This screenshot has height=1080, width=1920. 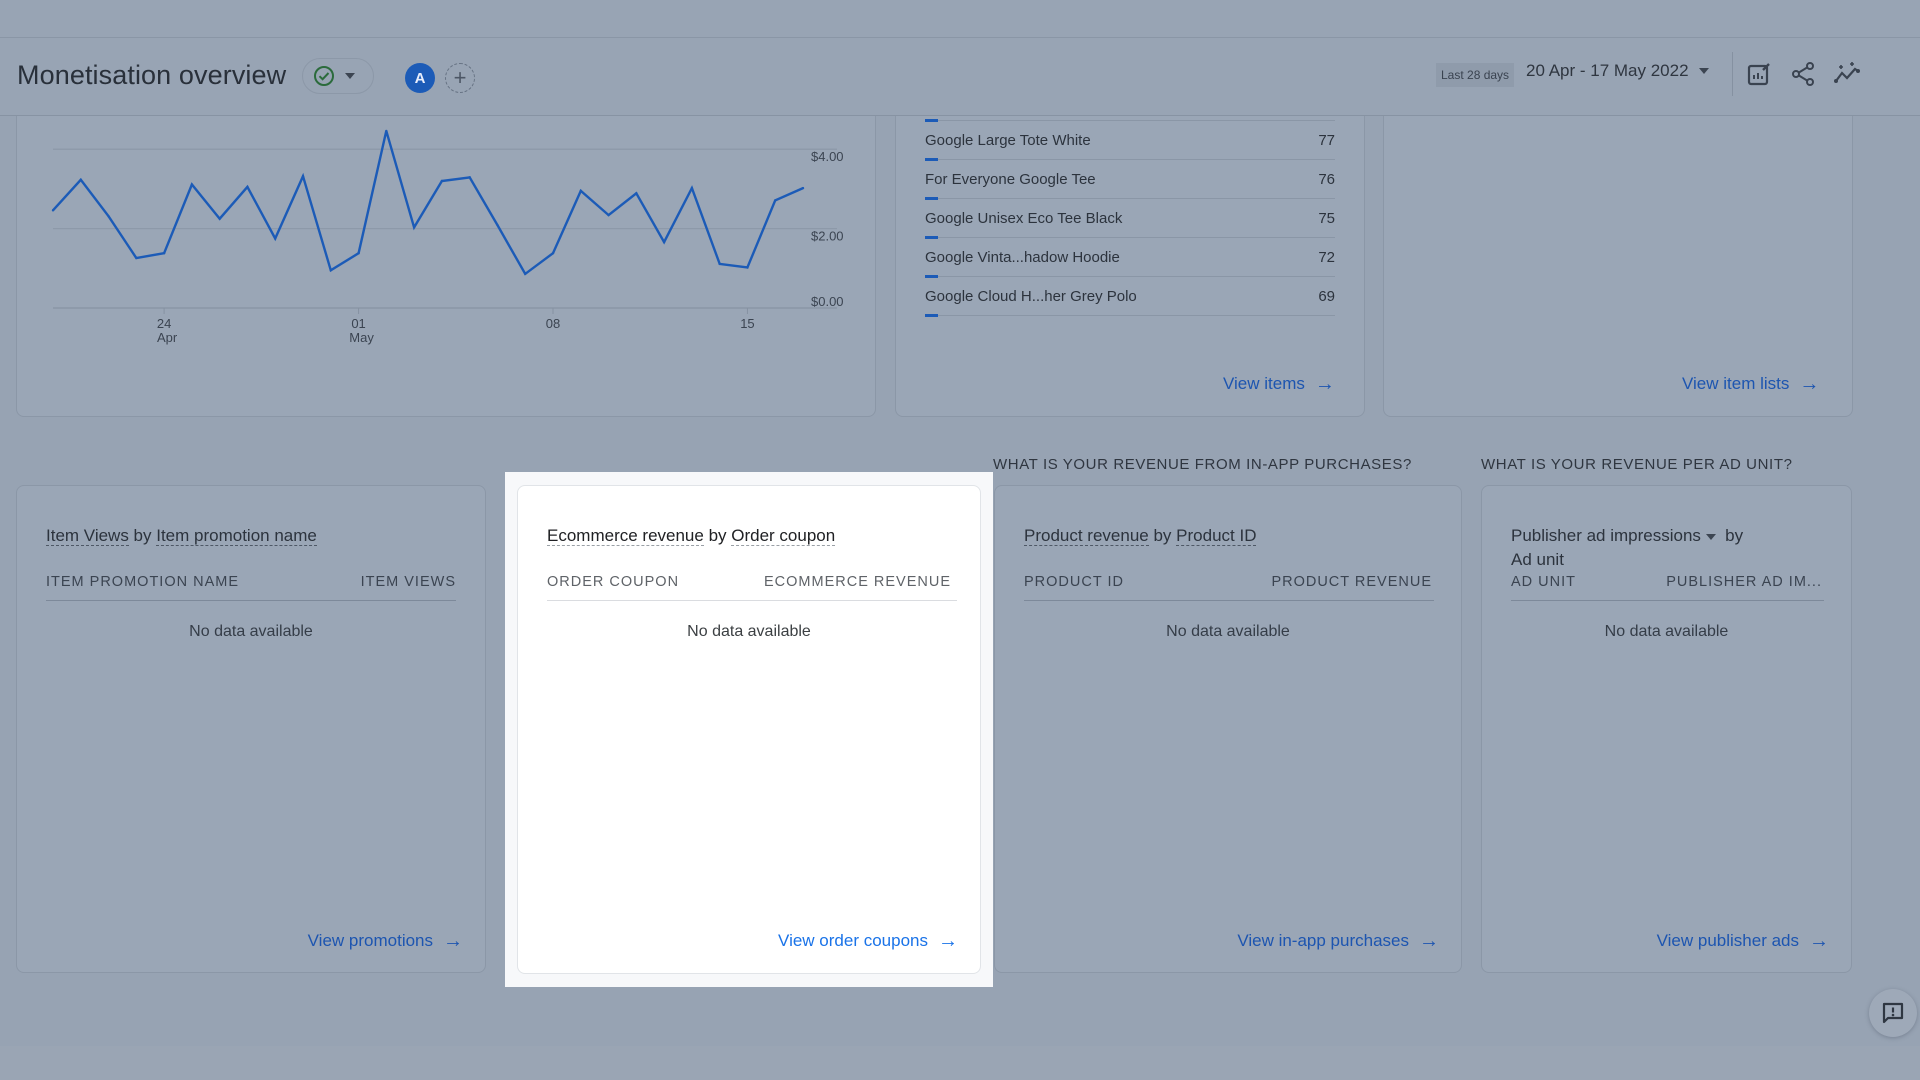 What do you see at coordinates (1326, 296) in the screenshot?
I see `item-value: 69` at bounding box center [1326, 296].